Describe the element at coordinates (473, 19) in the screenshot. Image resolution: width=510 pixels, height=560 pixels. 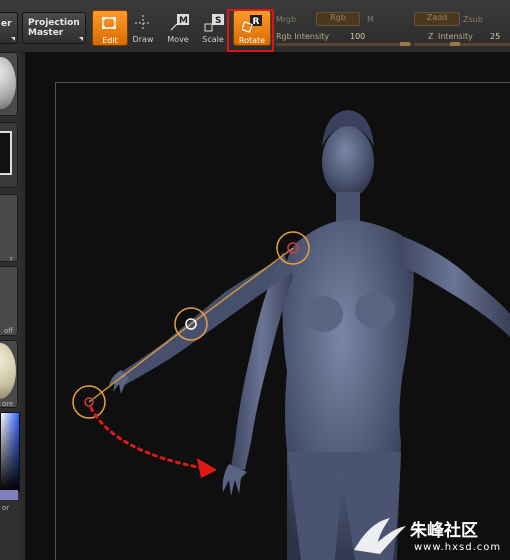
I see `zsub-label: Zsub` at that location.